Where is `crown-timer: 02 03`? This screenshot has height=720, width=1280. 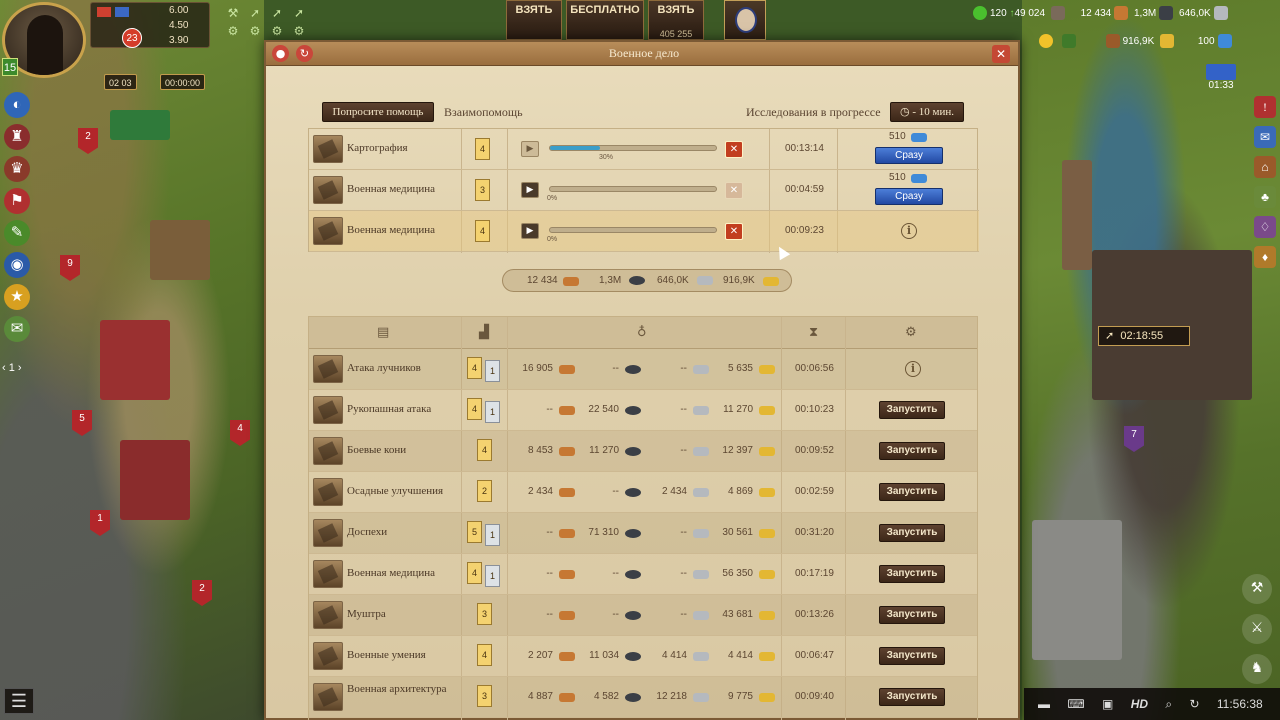
crown-timer: 02 03 is located at coordinates (120, 82).